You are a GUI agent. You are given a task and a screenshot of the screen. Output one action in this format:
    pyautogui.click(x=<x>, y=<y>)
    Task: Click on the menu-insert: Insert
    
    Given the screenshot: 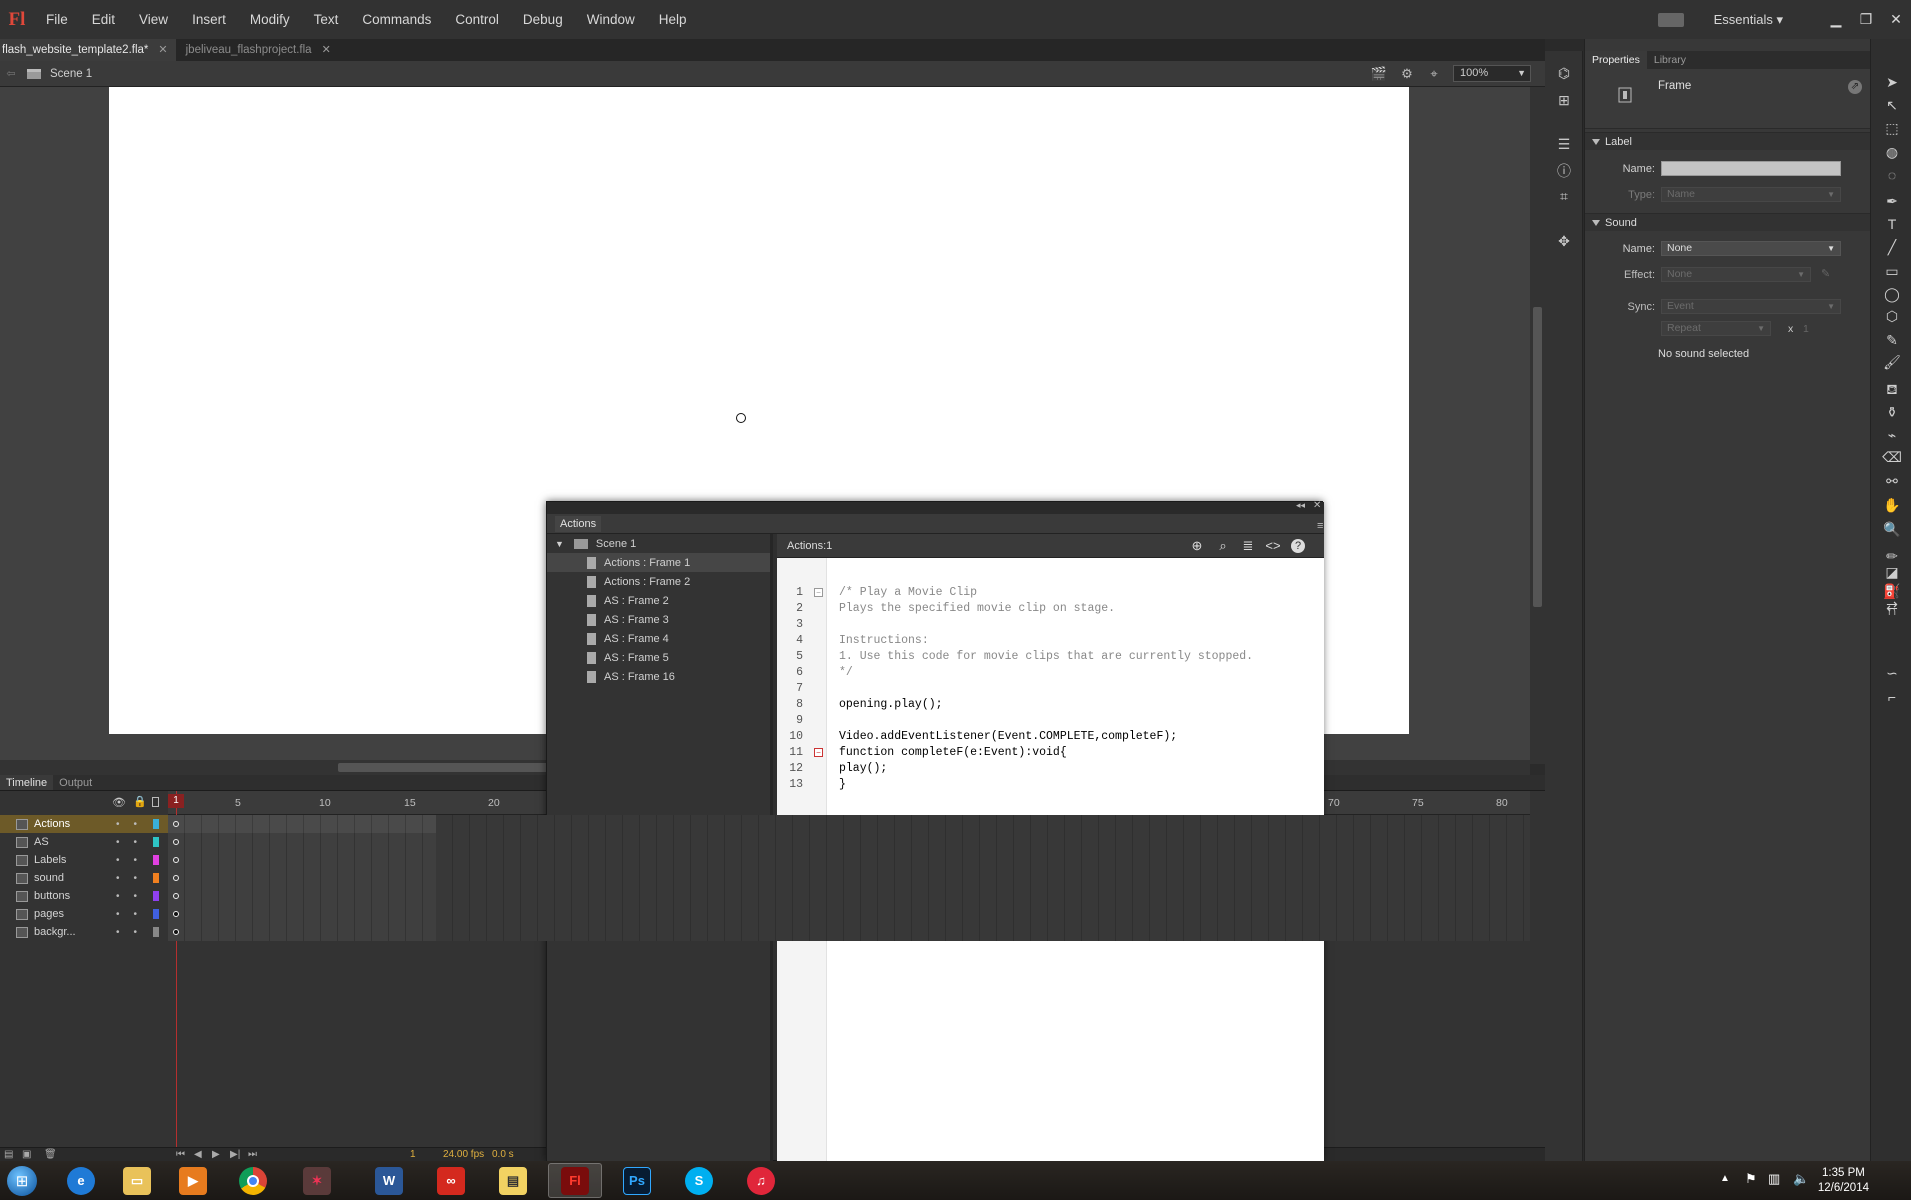 What is the action you would take?
    pyautogui.click(x=209, y=19)
    